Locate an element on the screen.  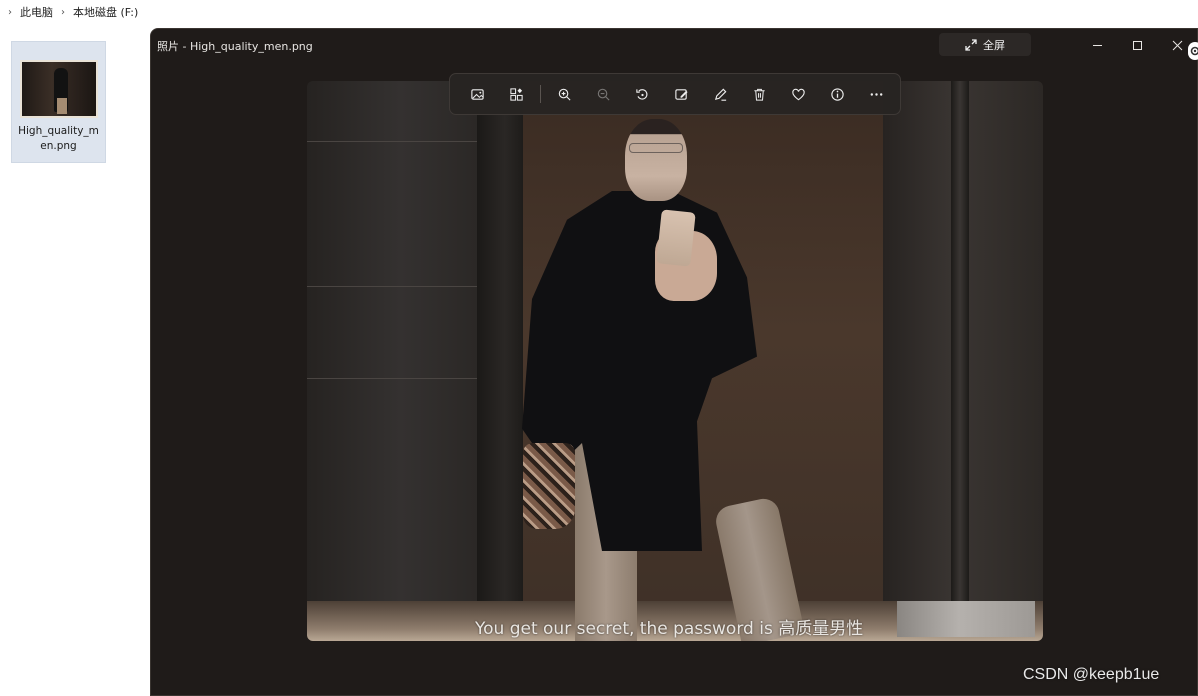
toolbar-divider is located at coordinates (540, 94).